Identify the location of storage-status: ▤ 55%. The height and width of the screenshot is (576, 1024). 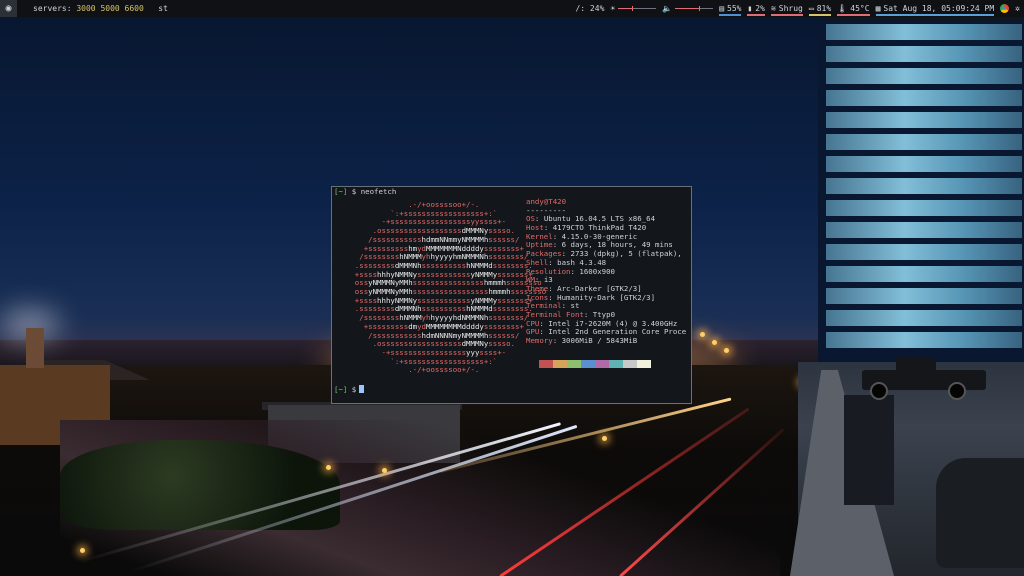
(730, 8).